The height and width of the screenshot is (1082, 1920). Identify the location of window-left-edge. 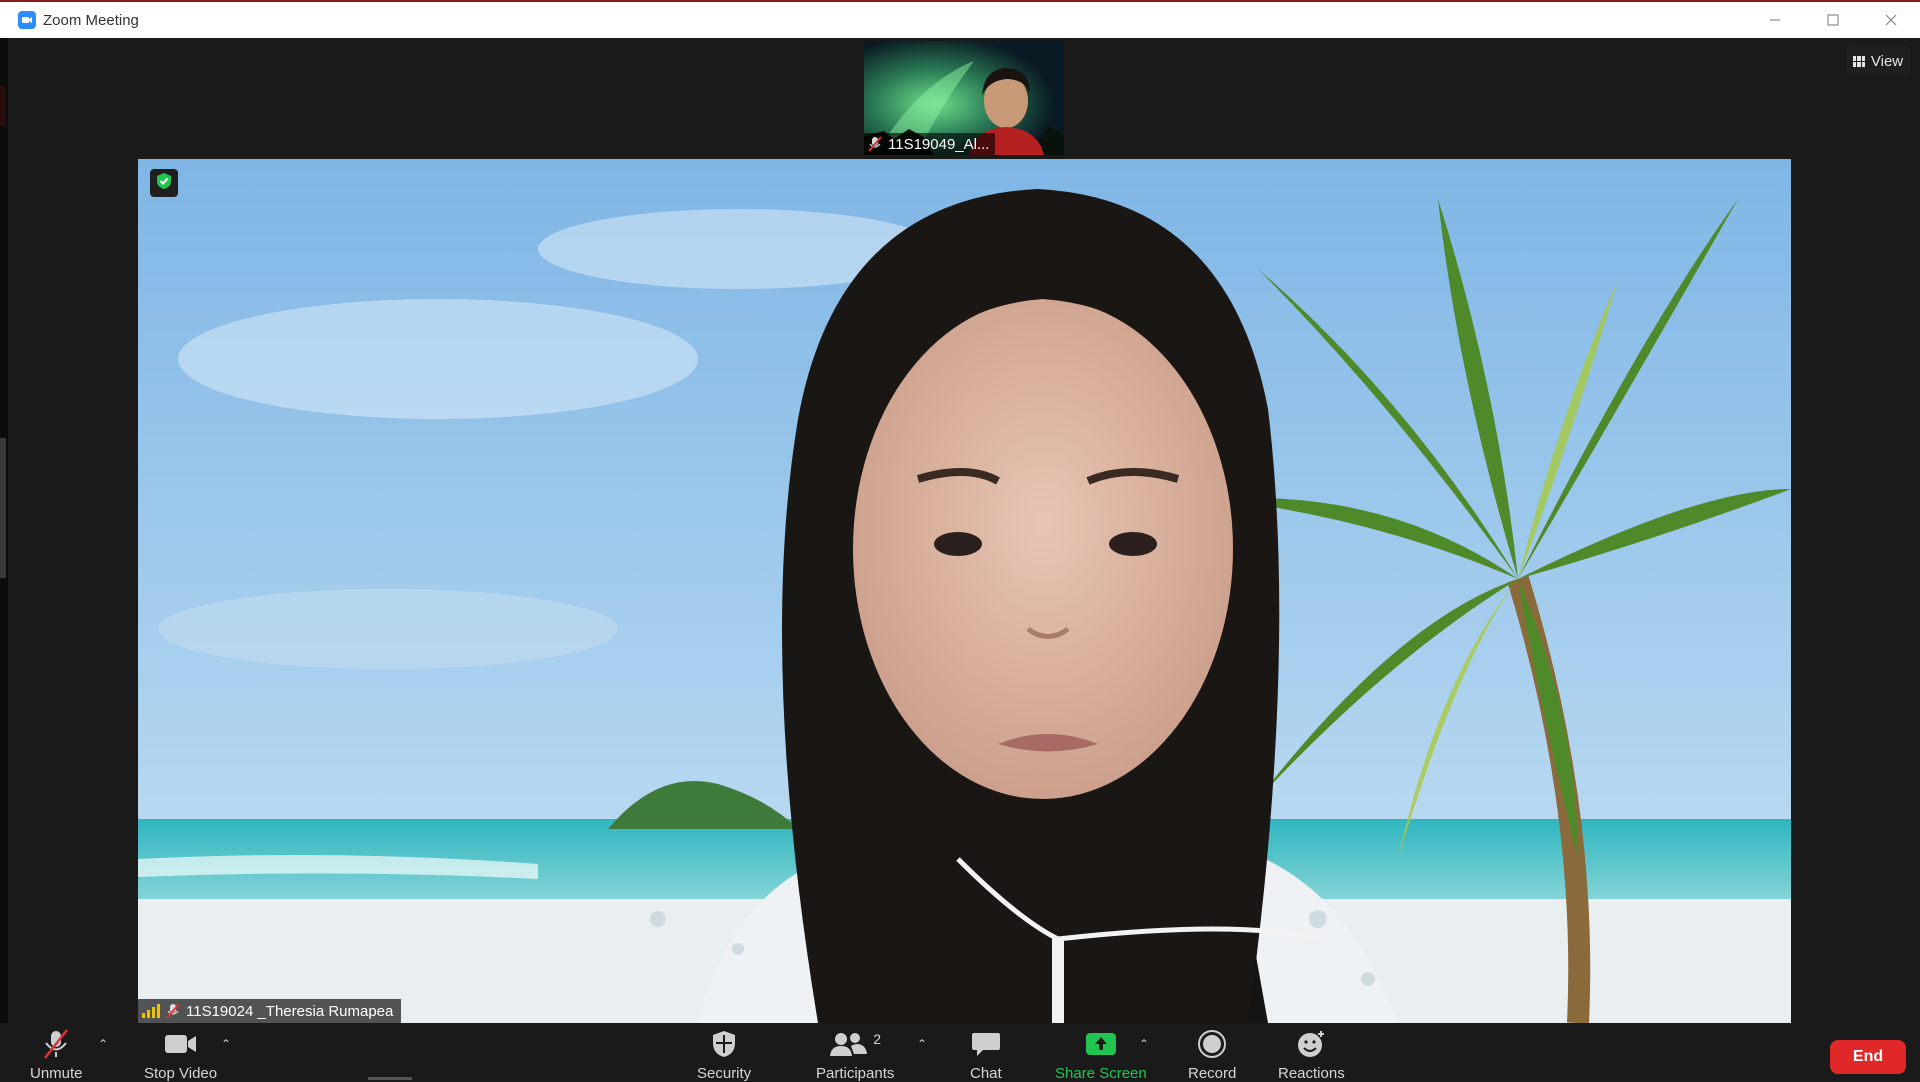
(4, 559).